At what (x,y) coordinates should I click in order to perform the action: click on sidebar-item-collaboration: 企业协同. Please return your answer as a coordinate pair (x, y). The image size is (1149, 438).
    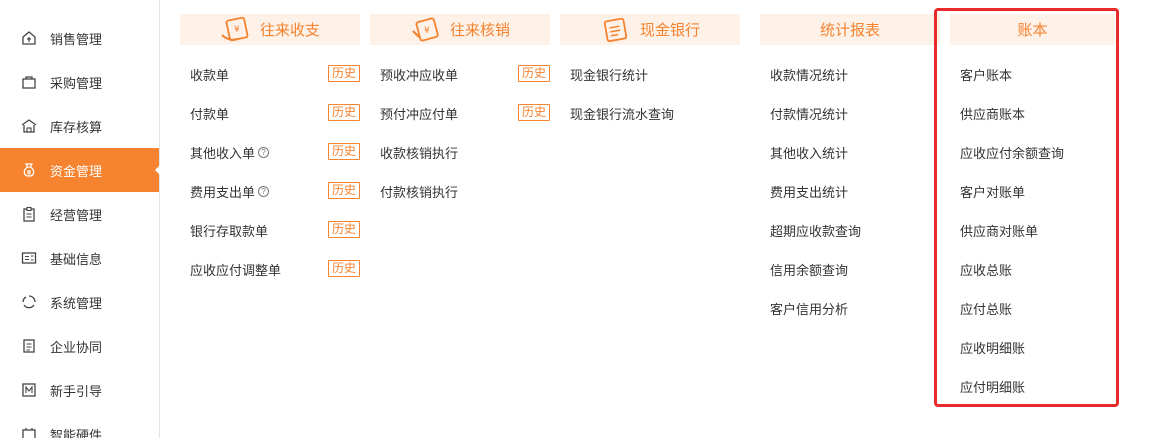
    Looking at the image, I should click on (79, 346).